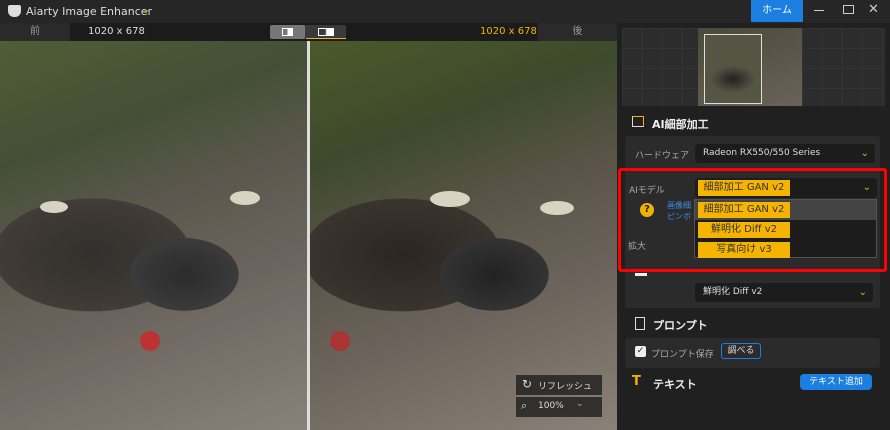  What do you see at coordinates (641, 274) in the screenshot?
I see `checkbox` at bounding box center [641, 274].